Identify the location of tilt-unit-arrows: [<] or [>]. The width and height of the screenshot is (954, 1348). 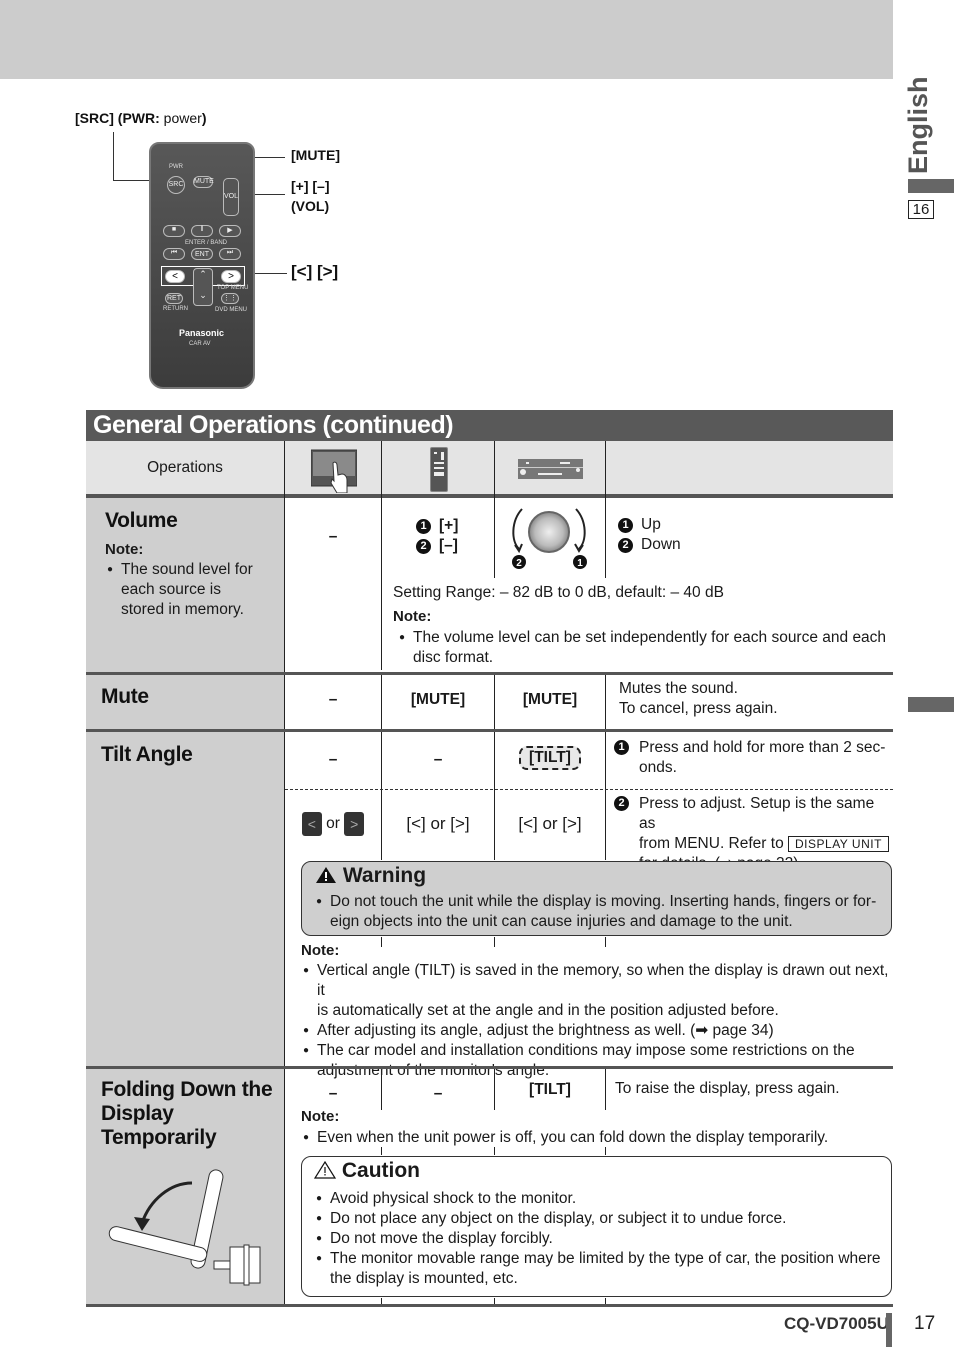
(550, 823).